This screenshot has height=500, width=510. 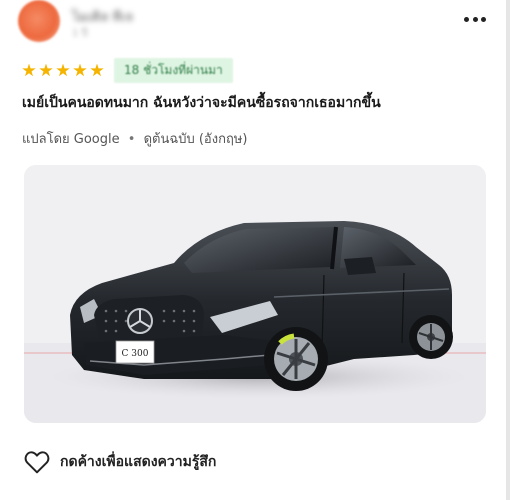 I want to click on react-button: กดค้างเพื่อแสดงความรู้สึก, so click(x=120, y=462).